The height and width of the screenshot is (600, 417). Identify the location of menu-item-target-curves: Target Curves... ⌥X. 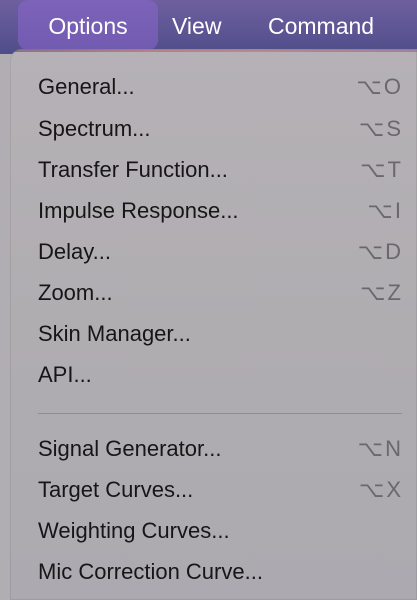
(213, 490).